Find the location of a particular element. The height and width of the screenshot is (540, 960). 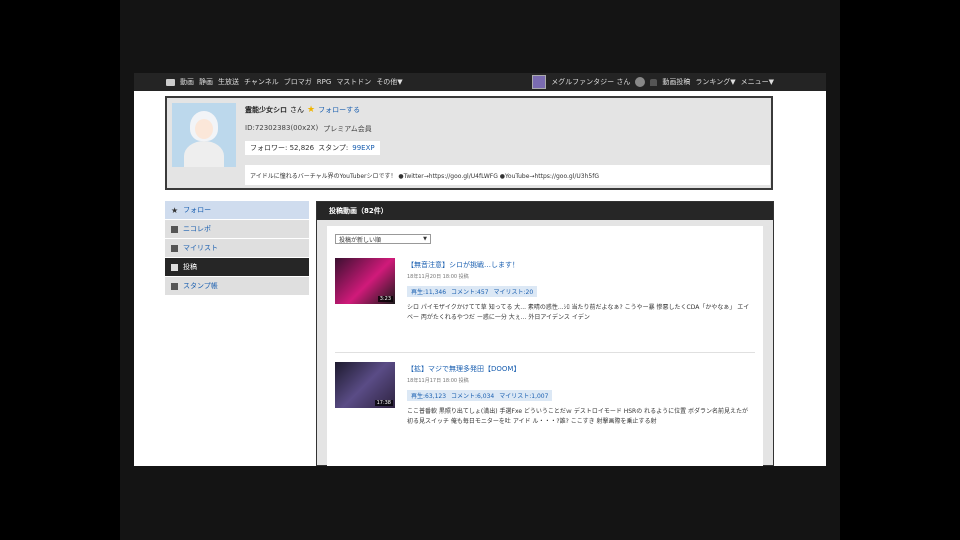

video-thumbnail: 3:23 is located at coordinates (365, 281).